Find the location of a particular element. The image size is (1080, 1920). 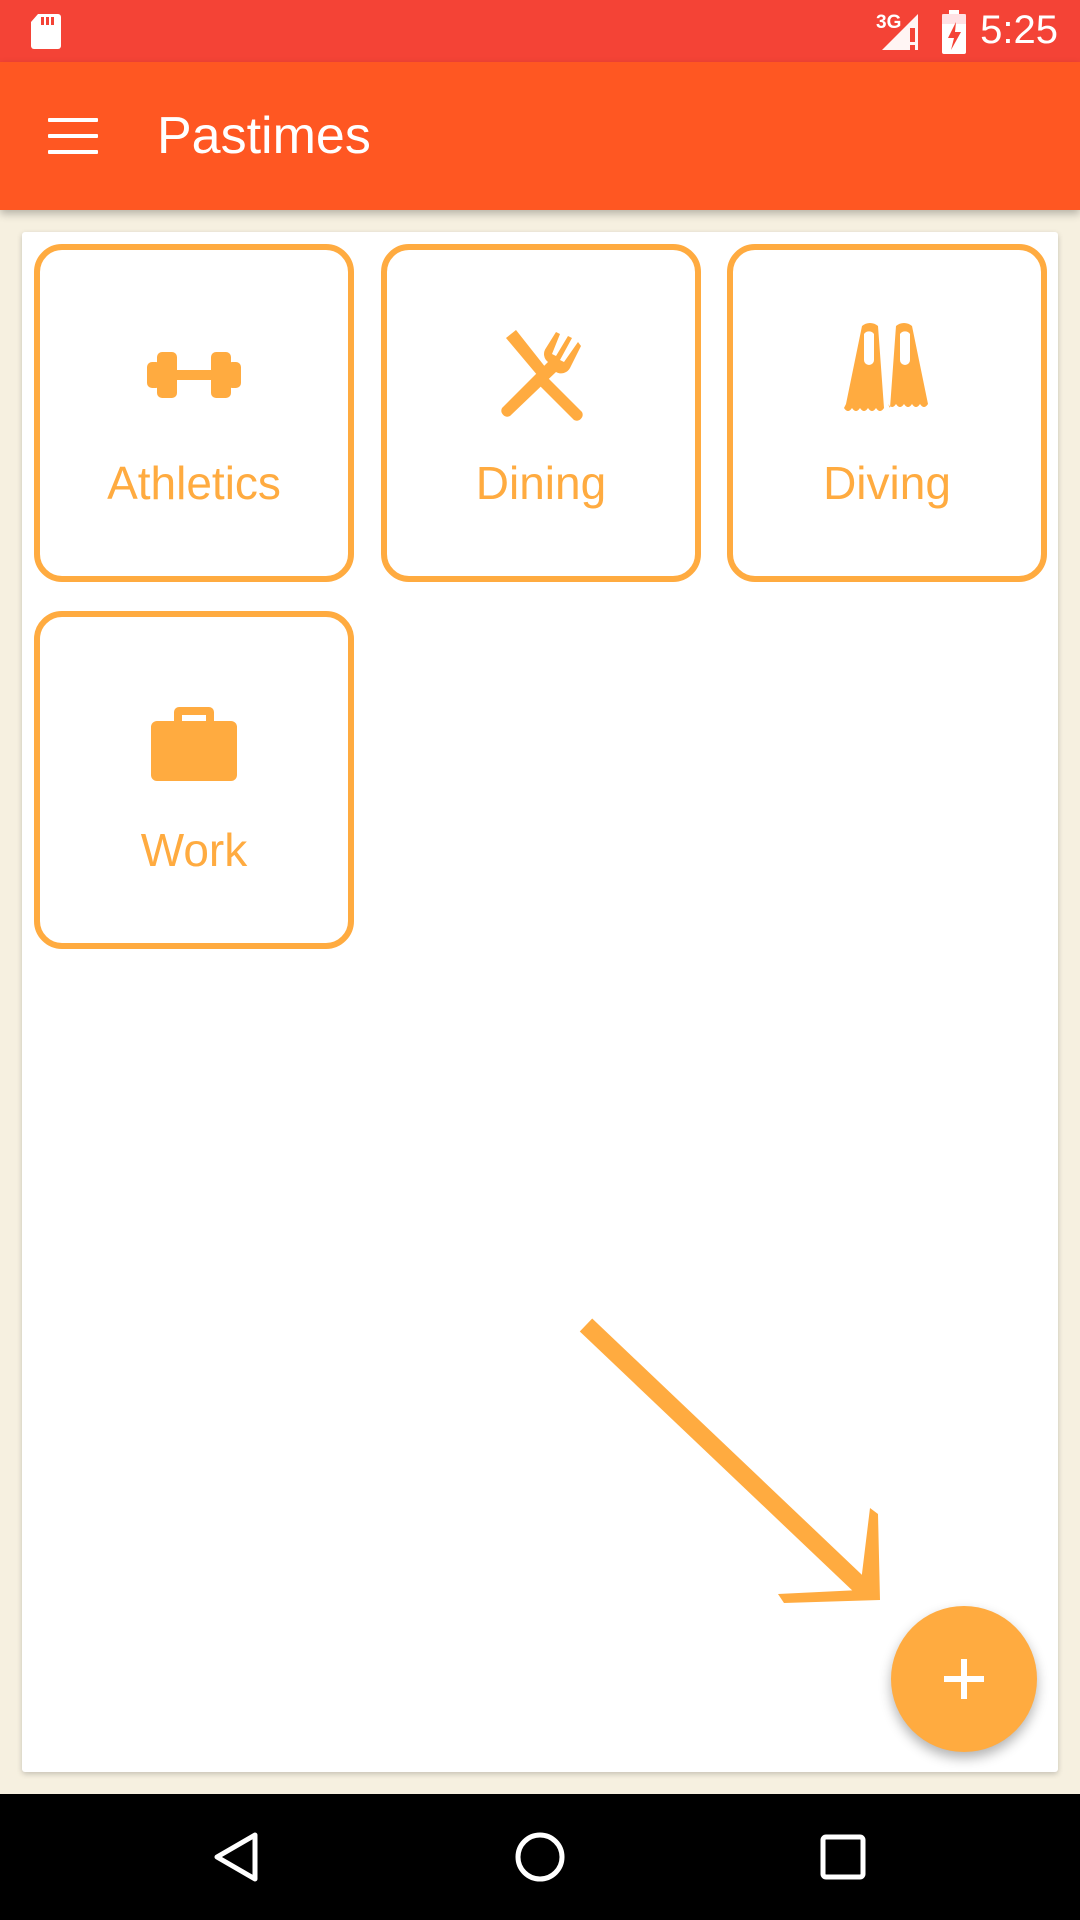

add-pastime-button is located at coordinates (964, 1679).